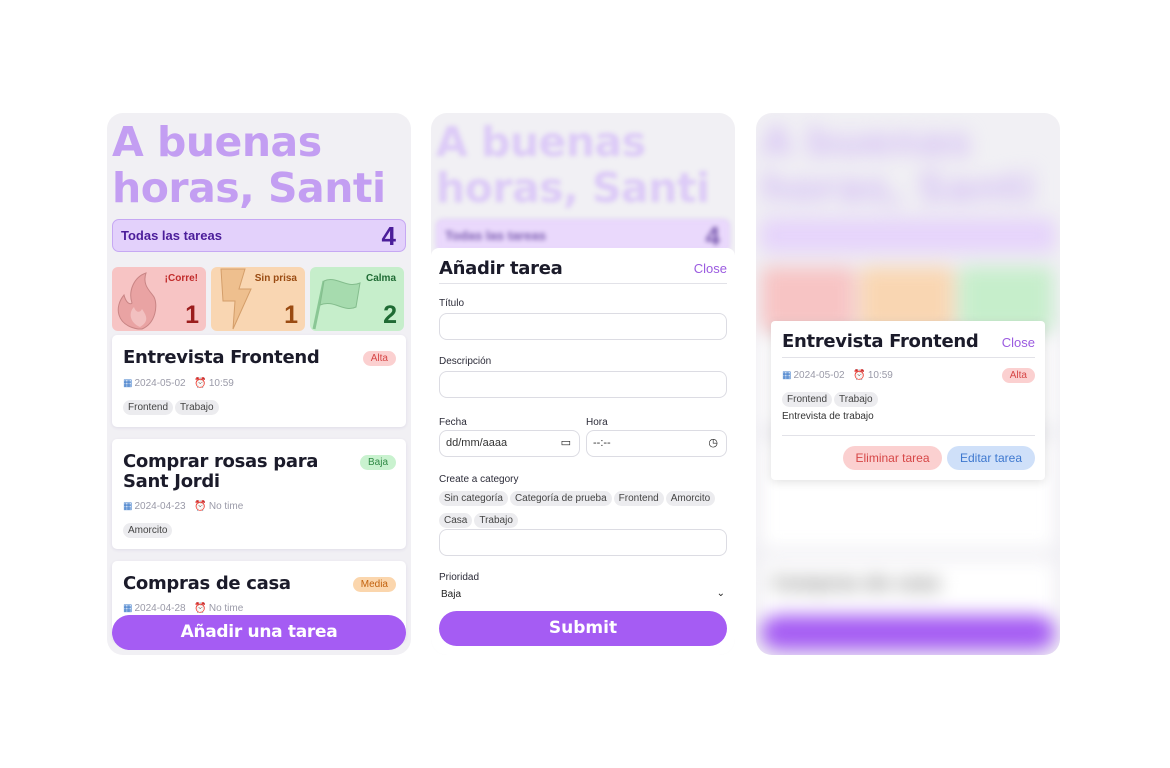 The height and width of the screenshot is (768, 1170). I want to click on category-label: Create a category, so click(479, 479).